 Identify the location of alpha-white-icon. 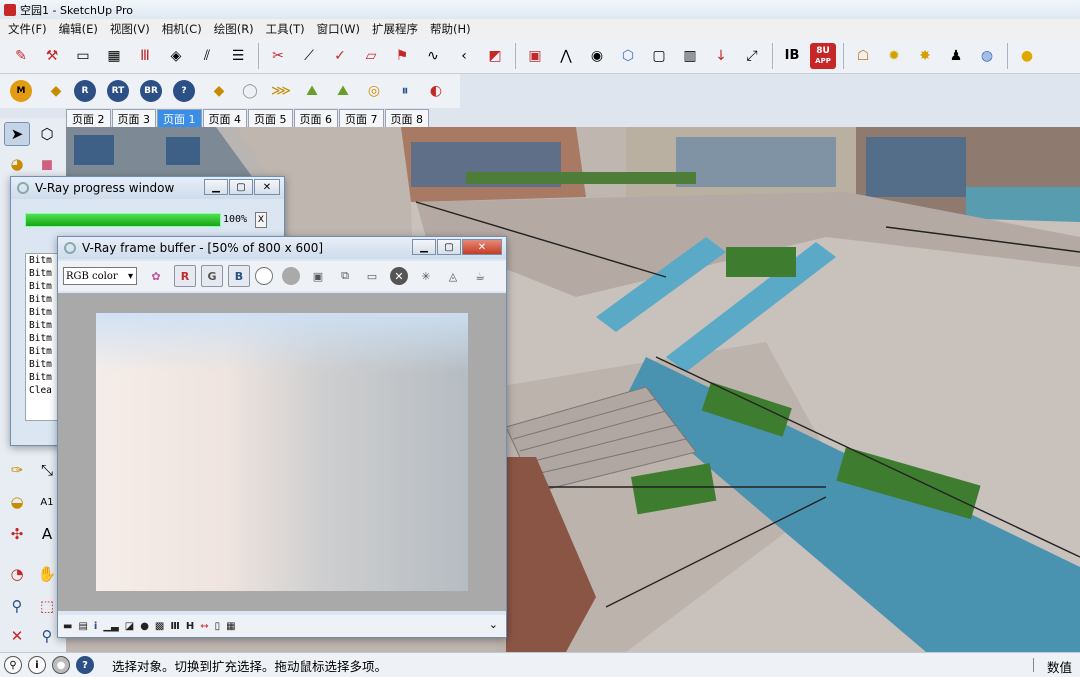
(264, 276).